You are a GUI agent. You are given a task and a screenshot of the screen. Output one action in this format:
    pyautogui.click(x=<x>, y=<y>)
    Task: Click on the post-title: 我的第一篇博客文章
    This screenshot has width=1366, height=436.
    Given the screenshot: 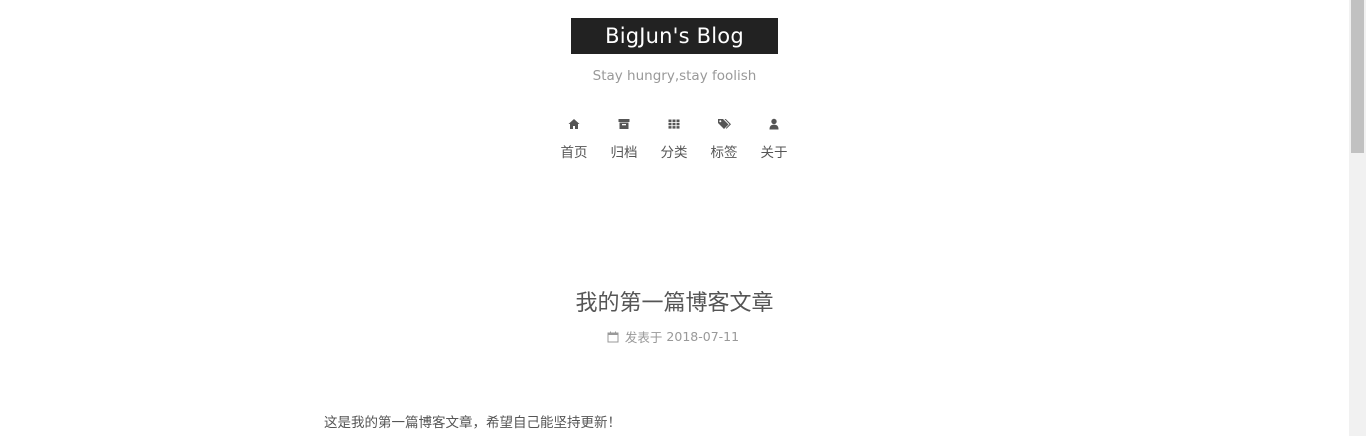 What is the action you would take?
    pyautogui.click(x=674, y=301)
    